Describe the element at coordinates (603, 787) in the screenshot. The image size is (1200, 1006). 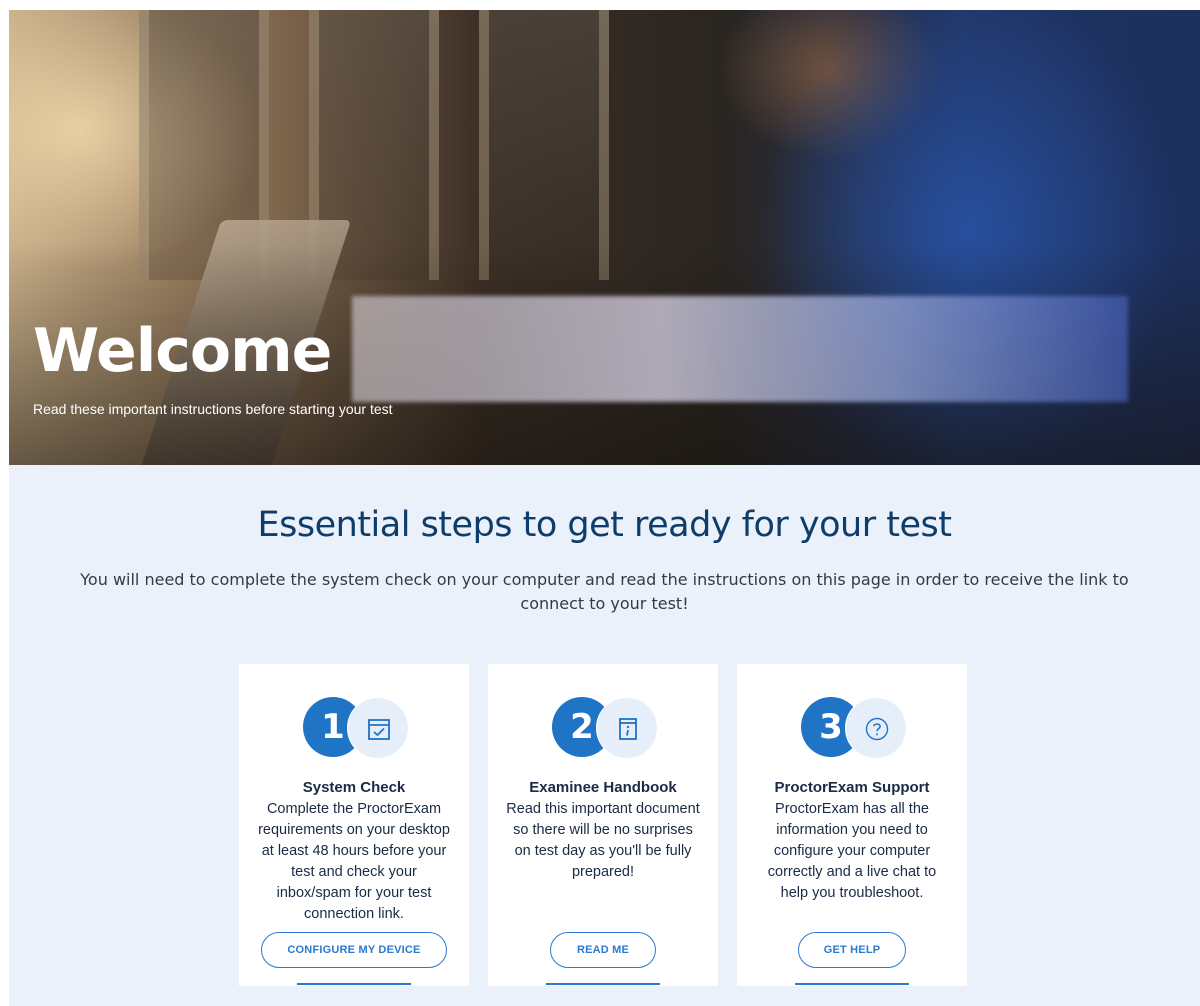
I see `step-title: Examinee Handbook` at that location.